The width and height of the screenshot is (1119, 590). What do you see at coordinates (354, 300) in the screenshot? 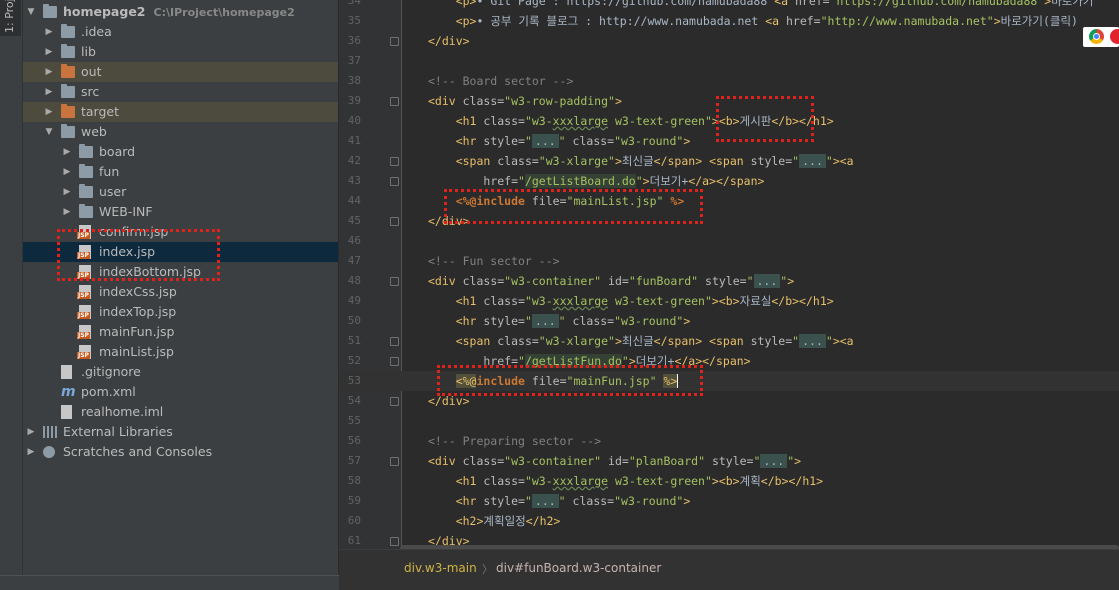
I see `line-number: 49` at bounding box center [354, 300].